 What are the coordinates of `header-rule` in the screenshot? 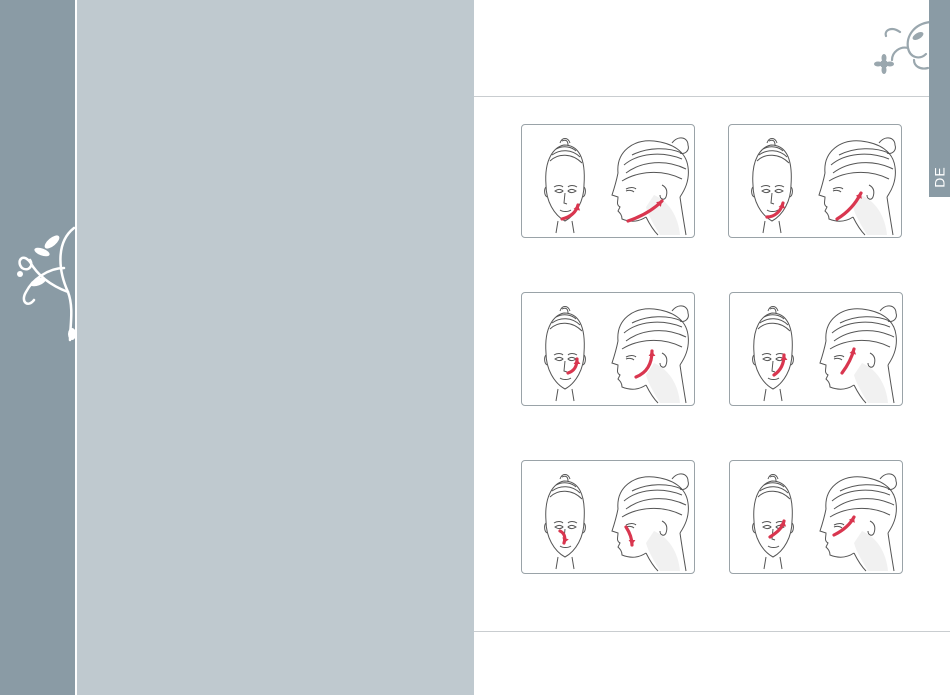 It's located at (701, 96).